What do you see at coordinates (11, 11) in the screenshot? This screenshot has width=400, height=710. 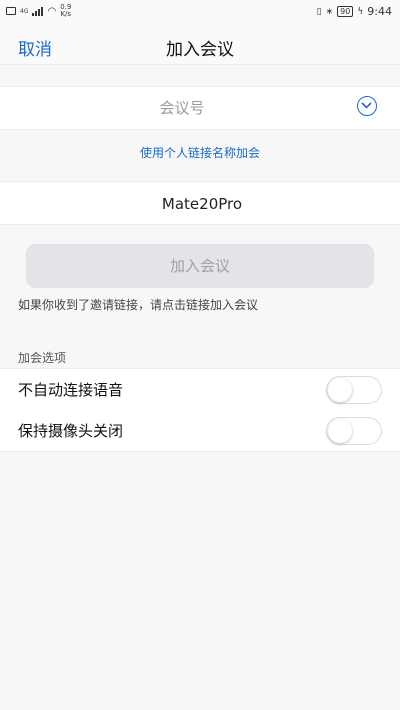 I see `sim-icon` at bounding box center [11, 11].